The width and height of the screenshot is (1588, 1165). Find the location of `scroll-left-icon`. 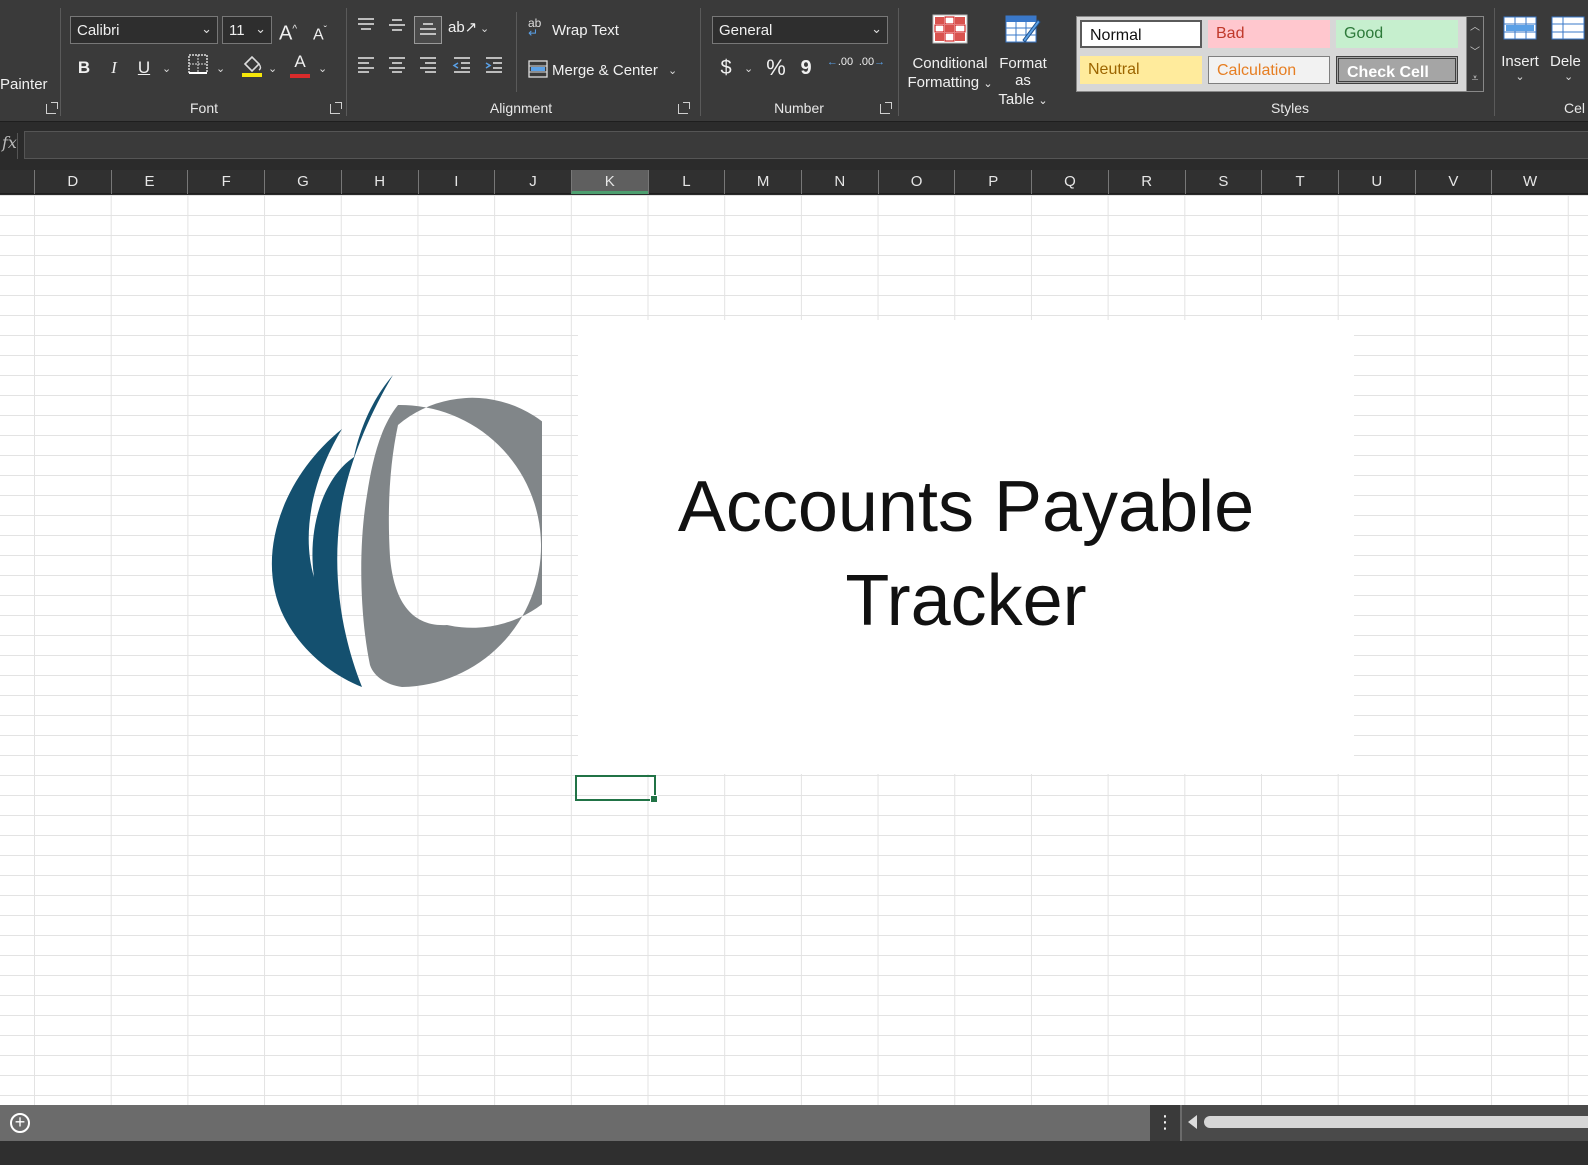

scroll-left-icon is located at coordinates (1192, 1122).